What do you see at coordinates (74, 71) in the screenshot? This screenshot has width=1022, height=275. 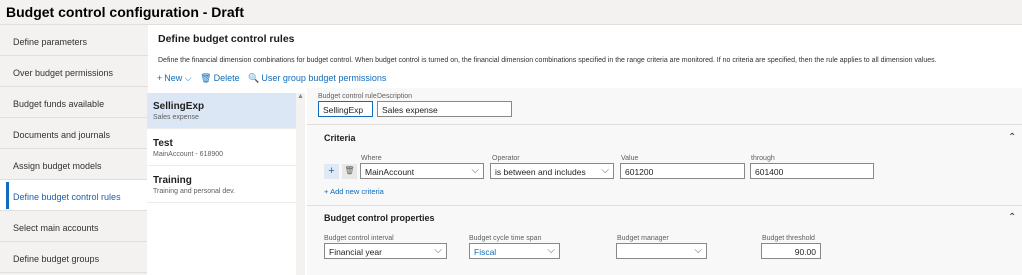 I see `sidebar-item-over-budget-permissions: Over budget permissions` at bounding box center [74, 71].